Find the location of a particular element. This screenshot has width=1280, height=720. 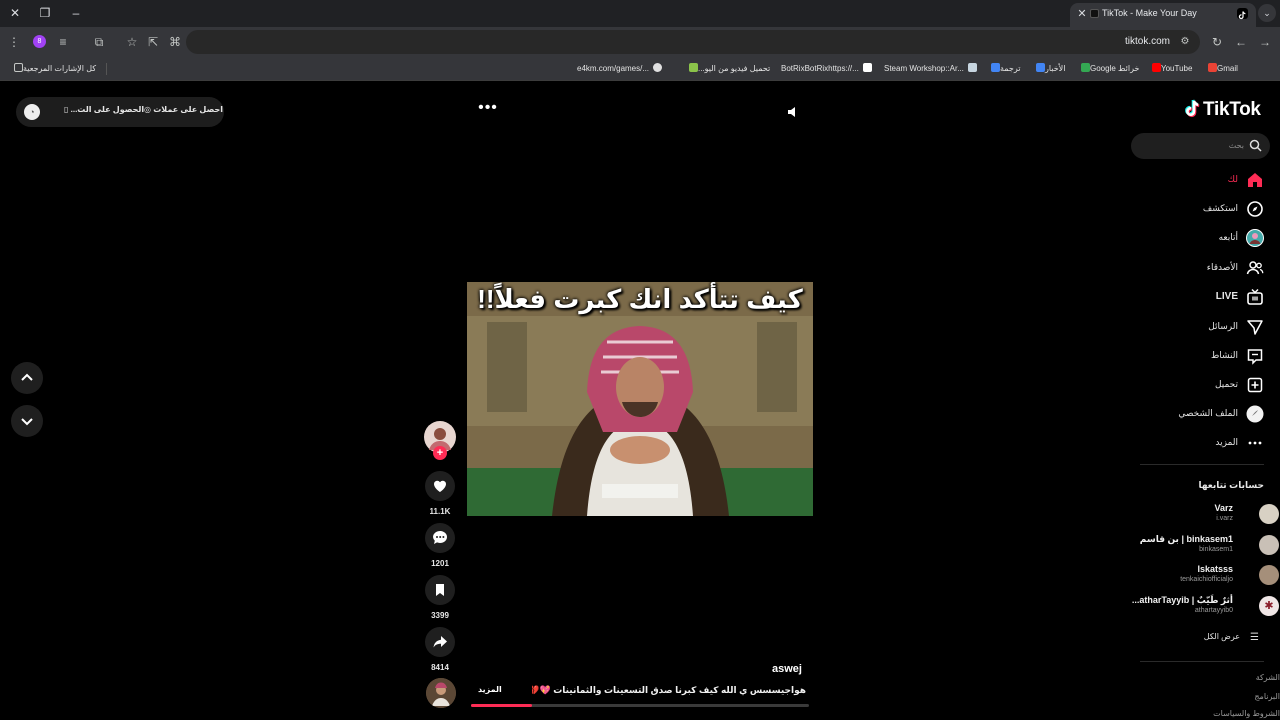

profile-avatar: 8 is located at coordinates (39, 41).